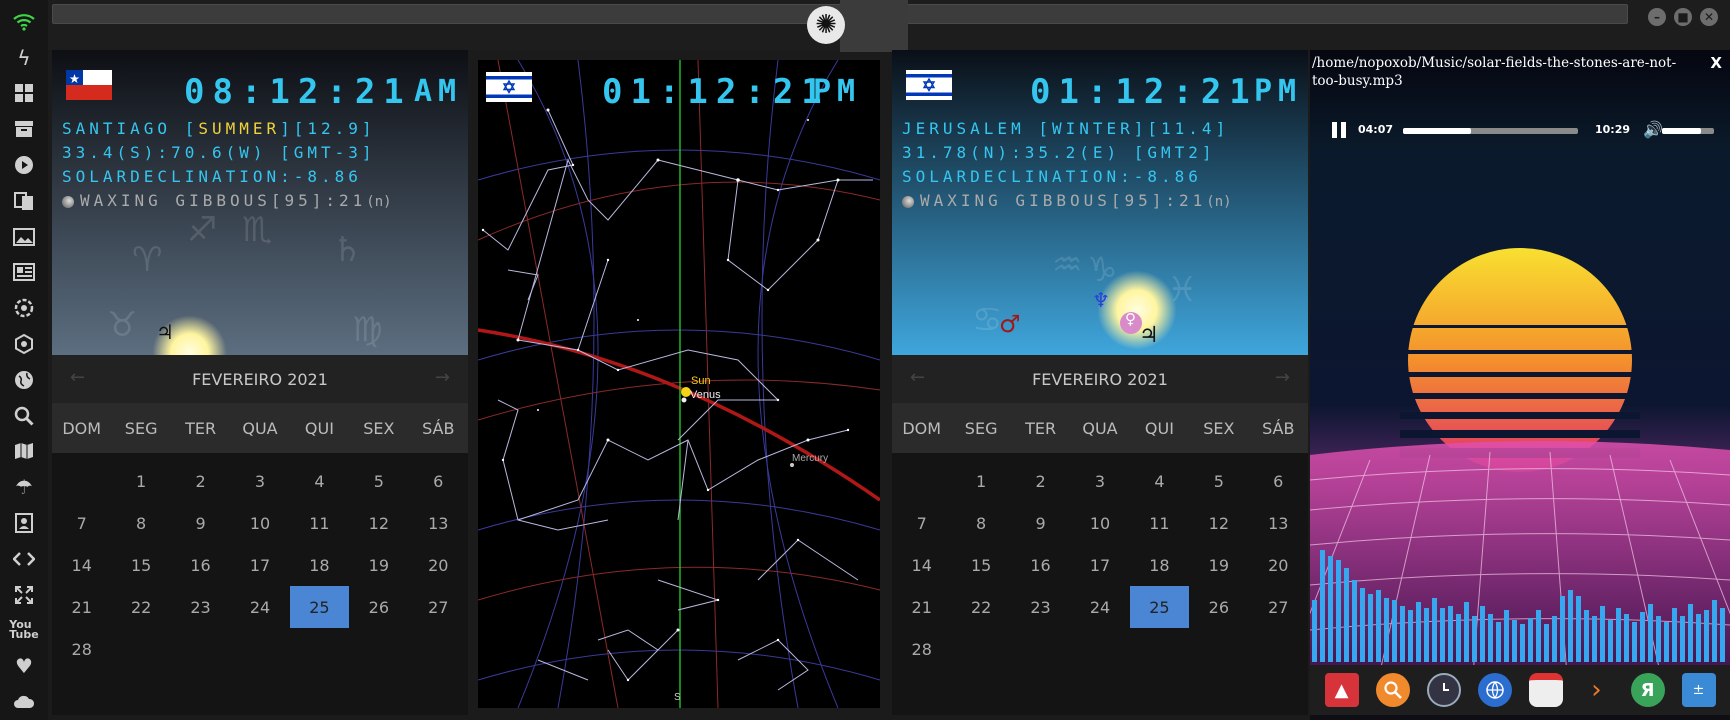  Describe the element at coordinates (1597, 690) in the screenshot. I see `arrow-icon: ›` at that location.